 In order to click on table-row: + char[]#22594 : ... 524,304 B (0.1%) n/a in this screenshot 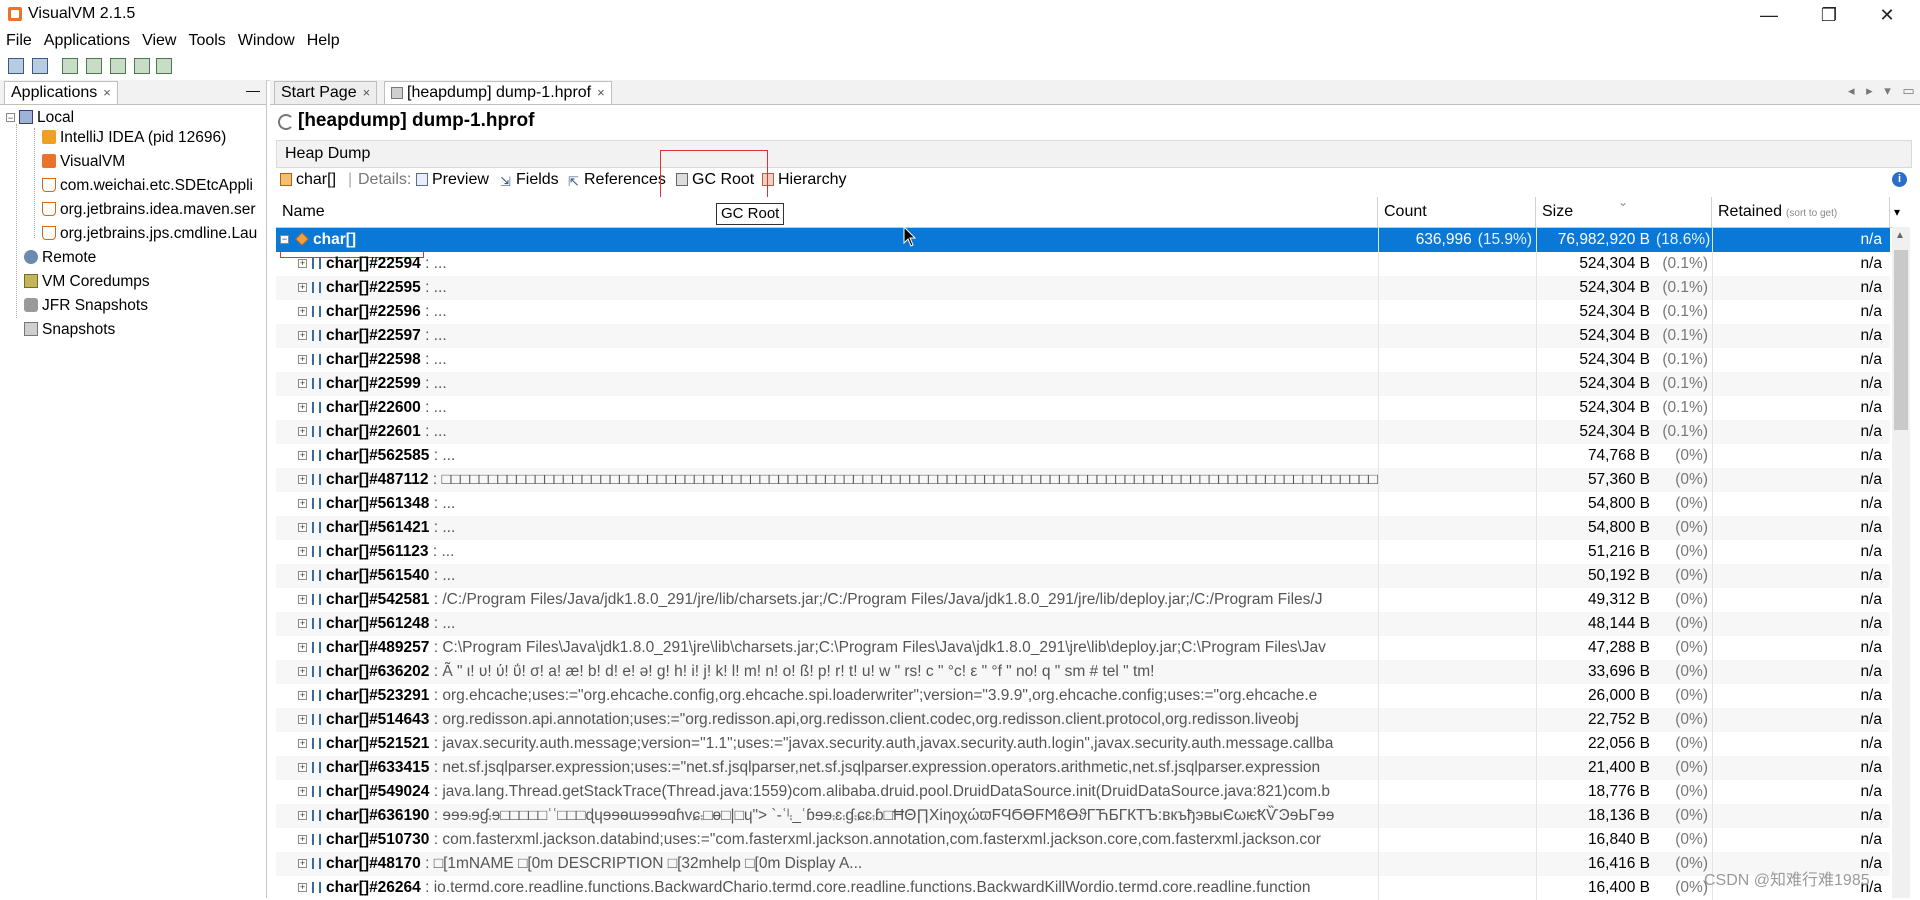, I will do `click(1083, 264)`.